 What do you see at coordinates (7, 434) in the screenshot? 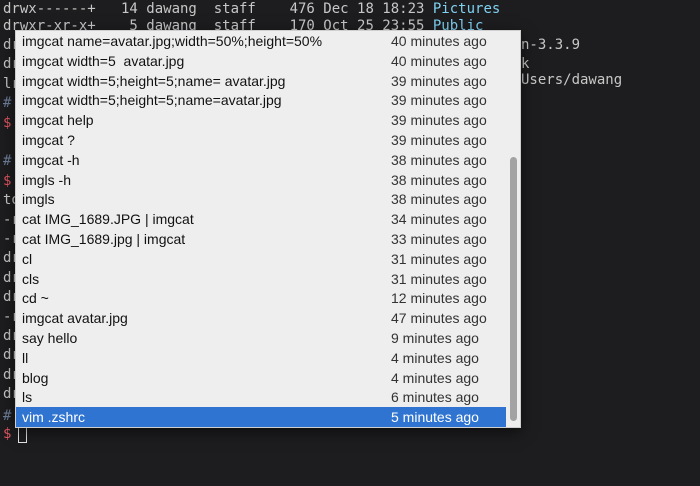
I see `prompt-symbol: $` at bounding box center [7, 434].